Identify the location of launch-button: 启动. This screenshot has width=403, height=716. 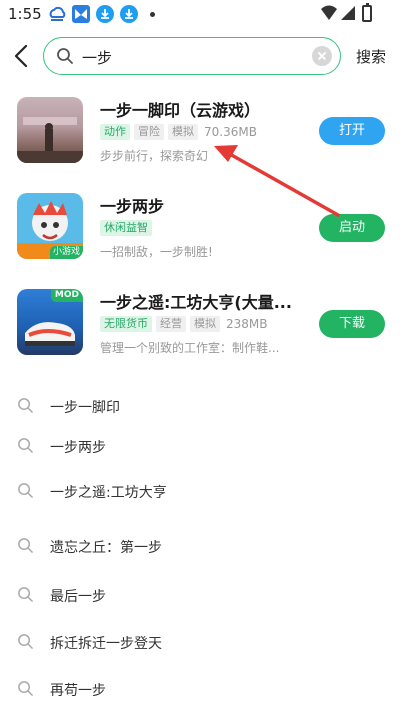
(352, 228).